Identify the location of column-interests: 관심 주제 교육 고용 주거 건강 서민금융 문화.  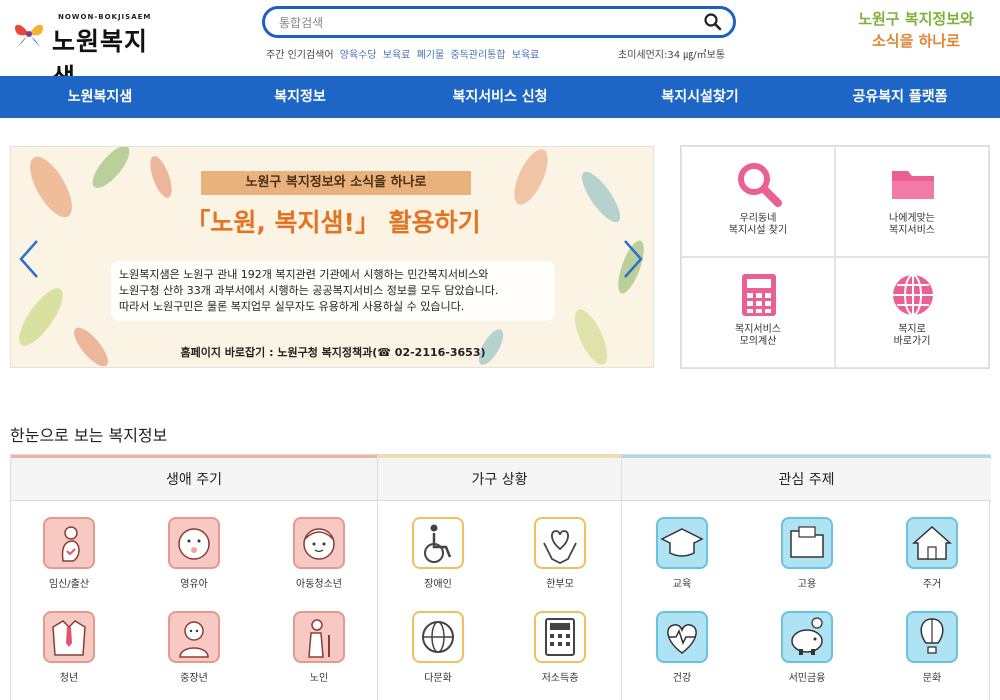
(806, 577).